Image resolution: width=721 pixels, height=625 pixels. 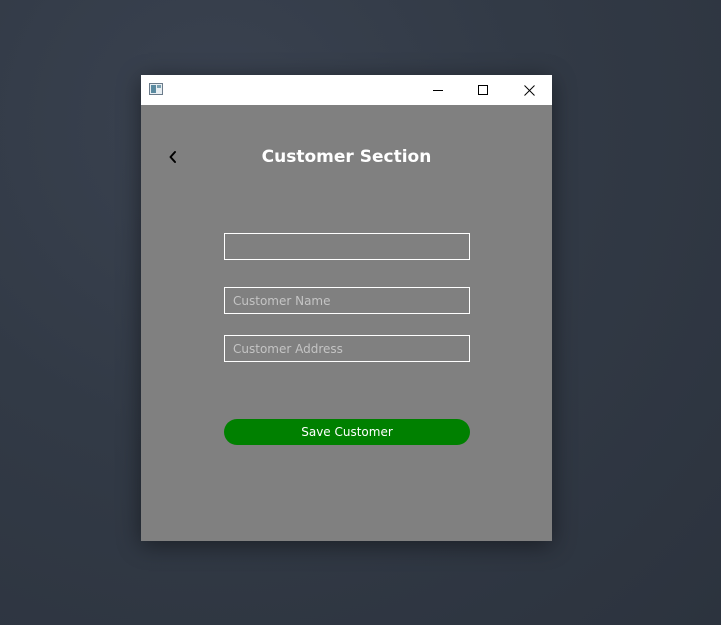 I want to click on maximize-icon, so click(x=482, y=89).